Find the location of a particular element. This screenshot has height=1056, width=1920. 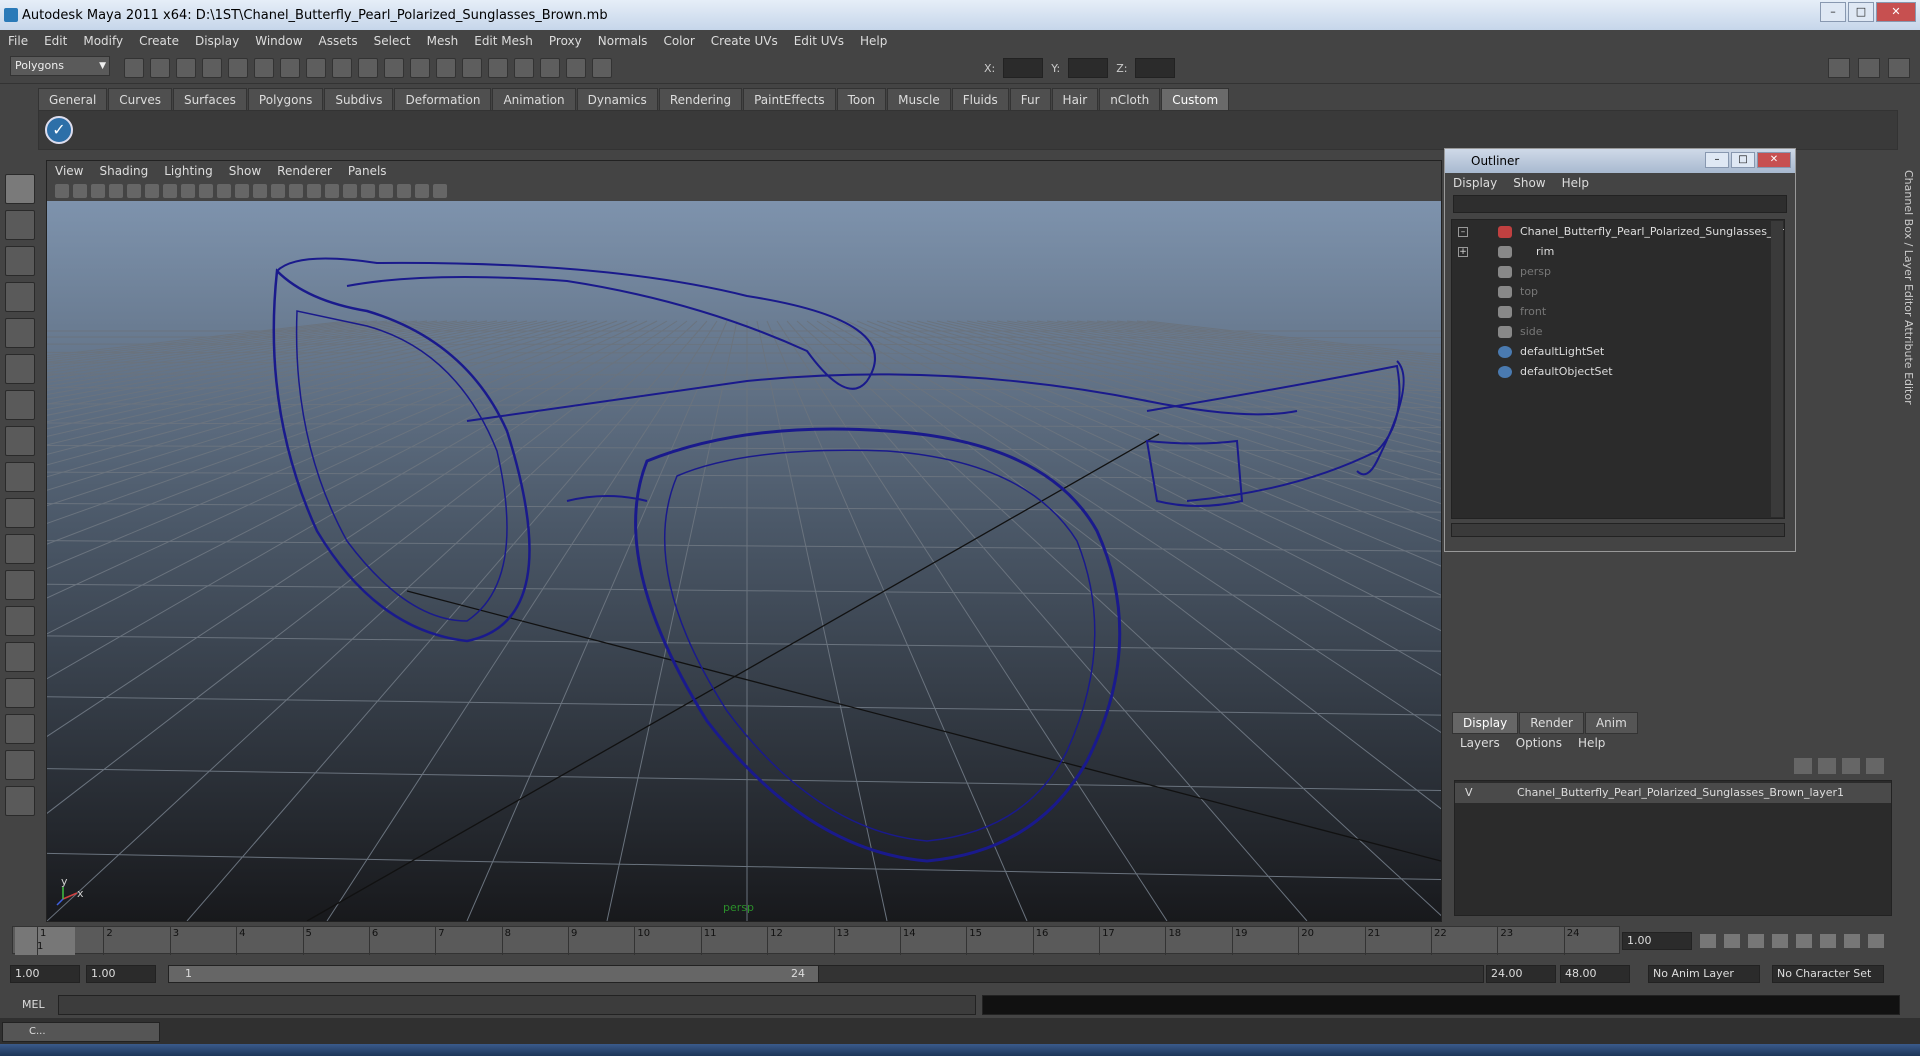

safe-action-icon is located at coordinates (224, 191).